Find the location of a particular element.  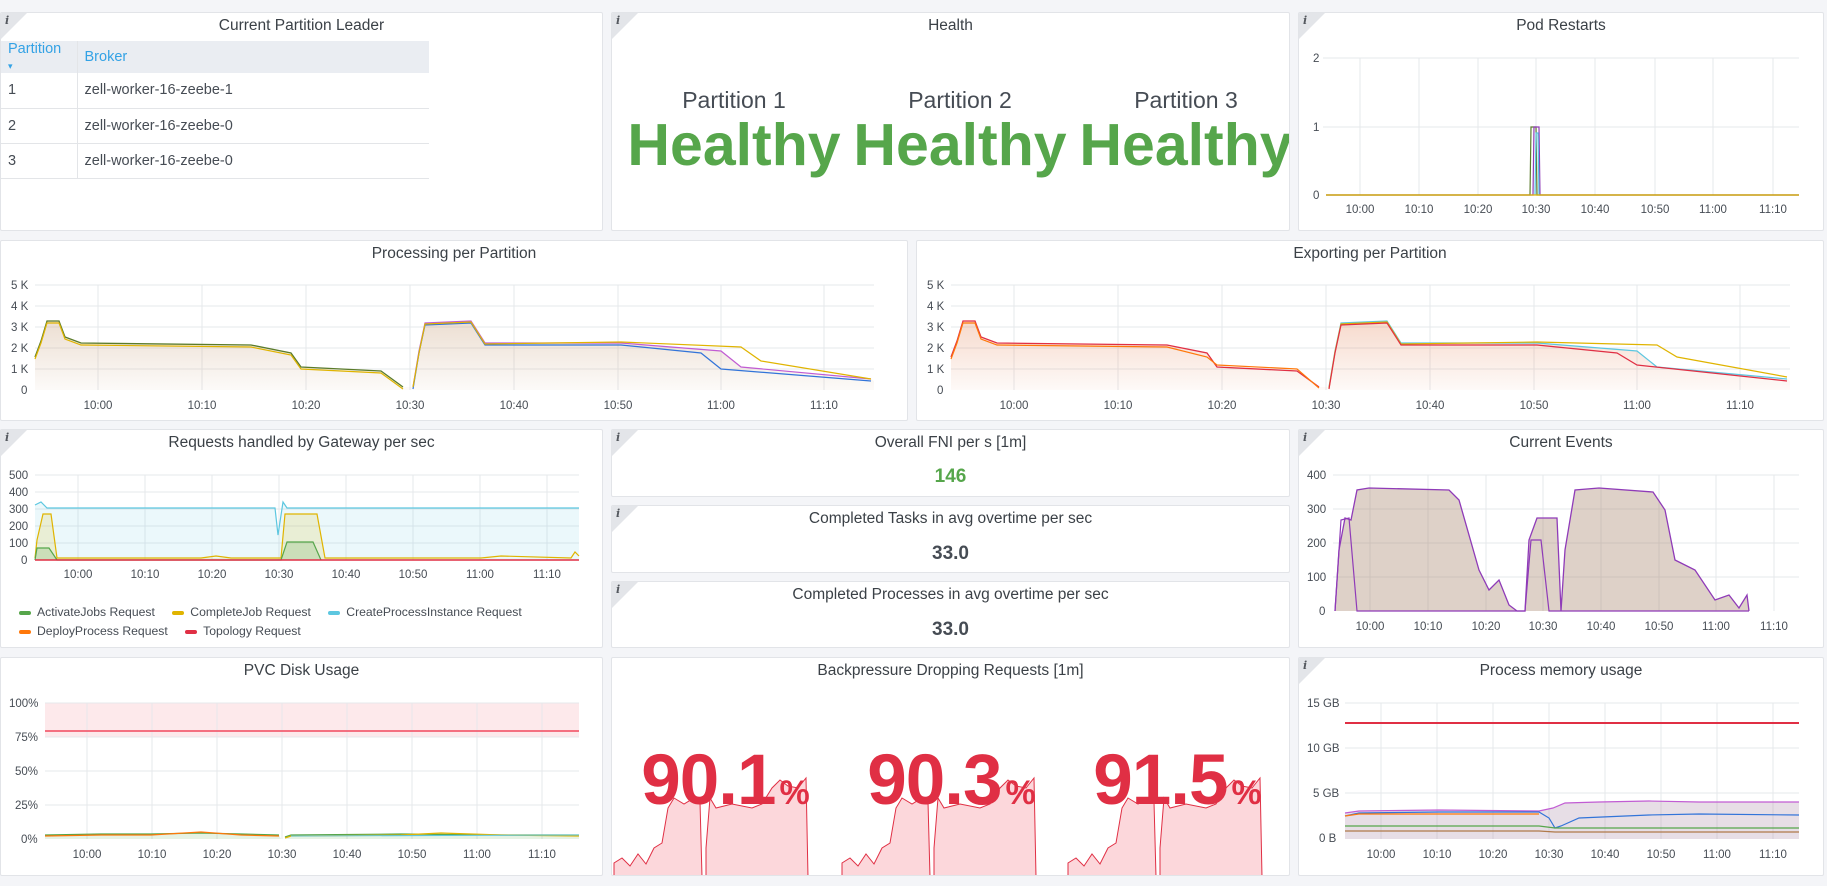

table-row: 3 zell-worker-16-zeebe-0 is located at coordinates (215, 161).